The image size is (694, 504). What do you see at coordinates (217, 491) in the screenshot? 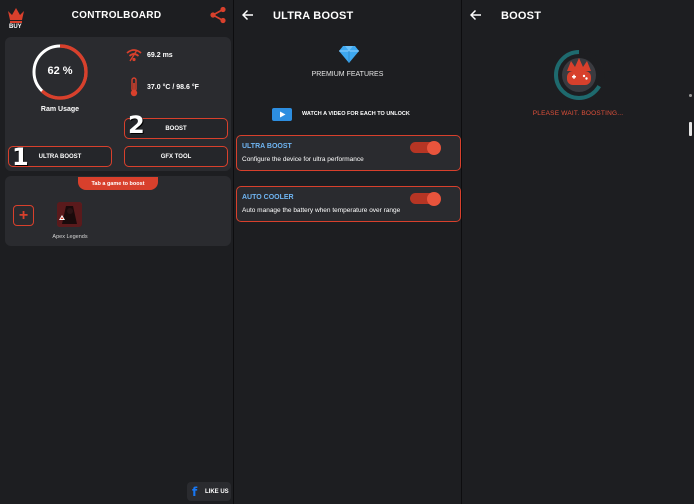
I see `like-us-label: LIKE US` at bounding box center [217, 491].